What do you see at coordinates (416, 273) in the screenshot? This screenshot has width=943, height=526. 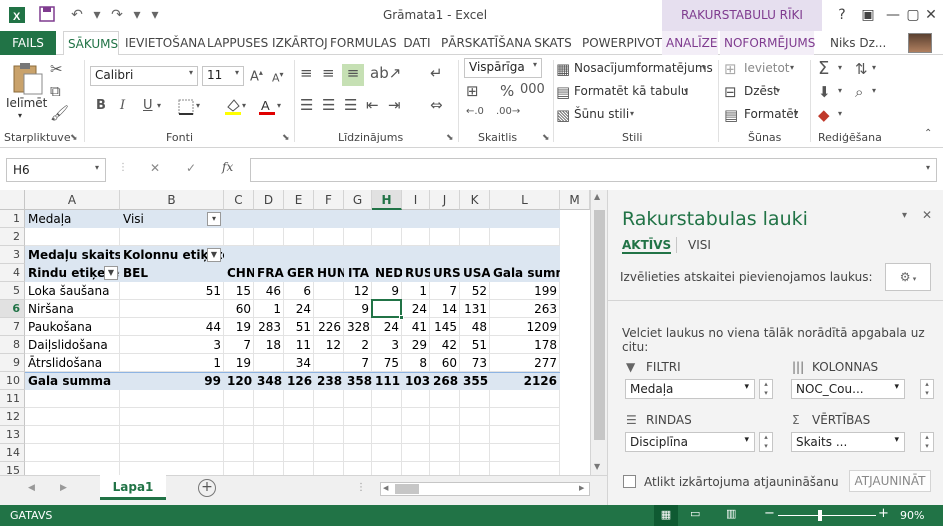 I see `column-header-cell: RUS` at bounding box center [416, 273].